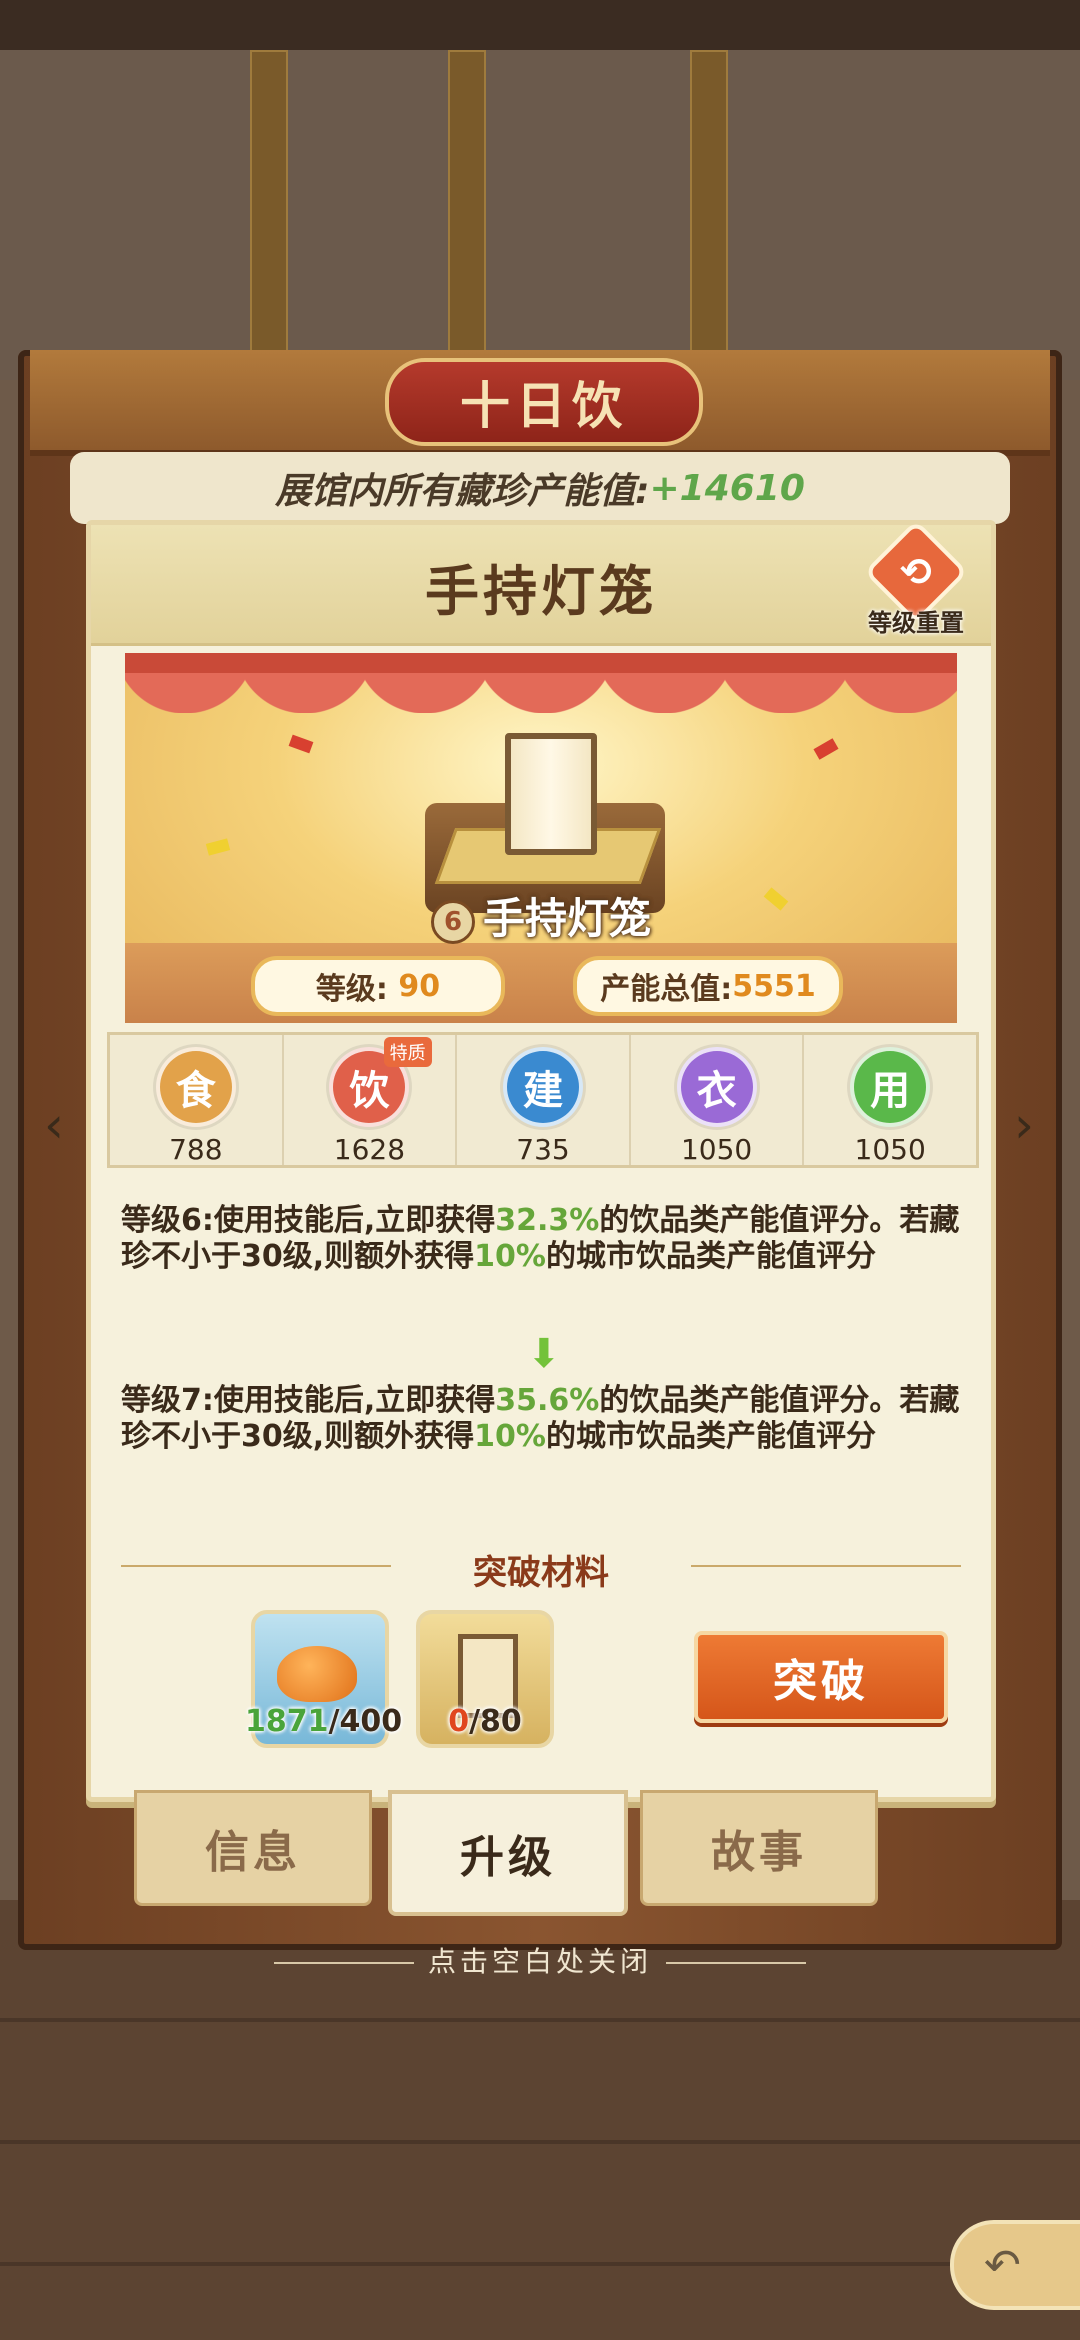 This screenshot has width=1080, height=2340. What do you see at coordinates (916, 623) in the screenshot?
I see `level-reset-label: 等级重置` at bounding box center [916, 623].